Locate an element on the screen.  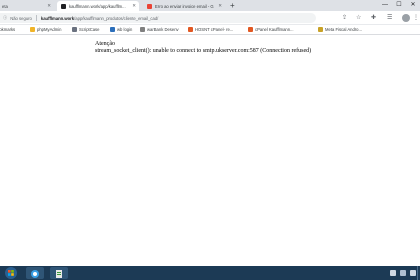
bookmark-label: ookmarks is located at coordinates (8, 29).